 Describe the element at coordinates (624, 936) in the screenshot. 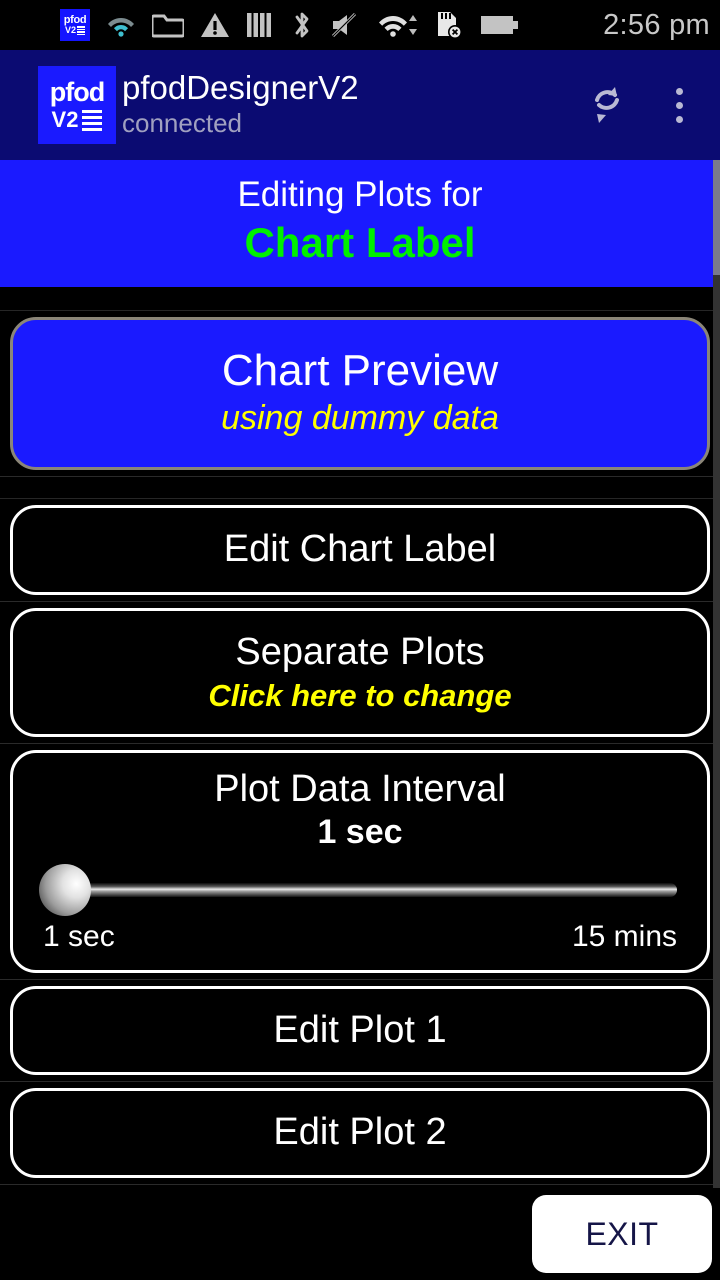

I see `slider-max-label: 15 mins` at that location.